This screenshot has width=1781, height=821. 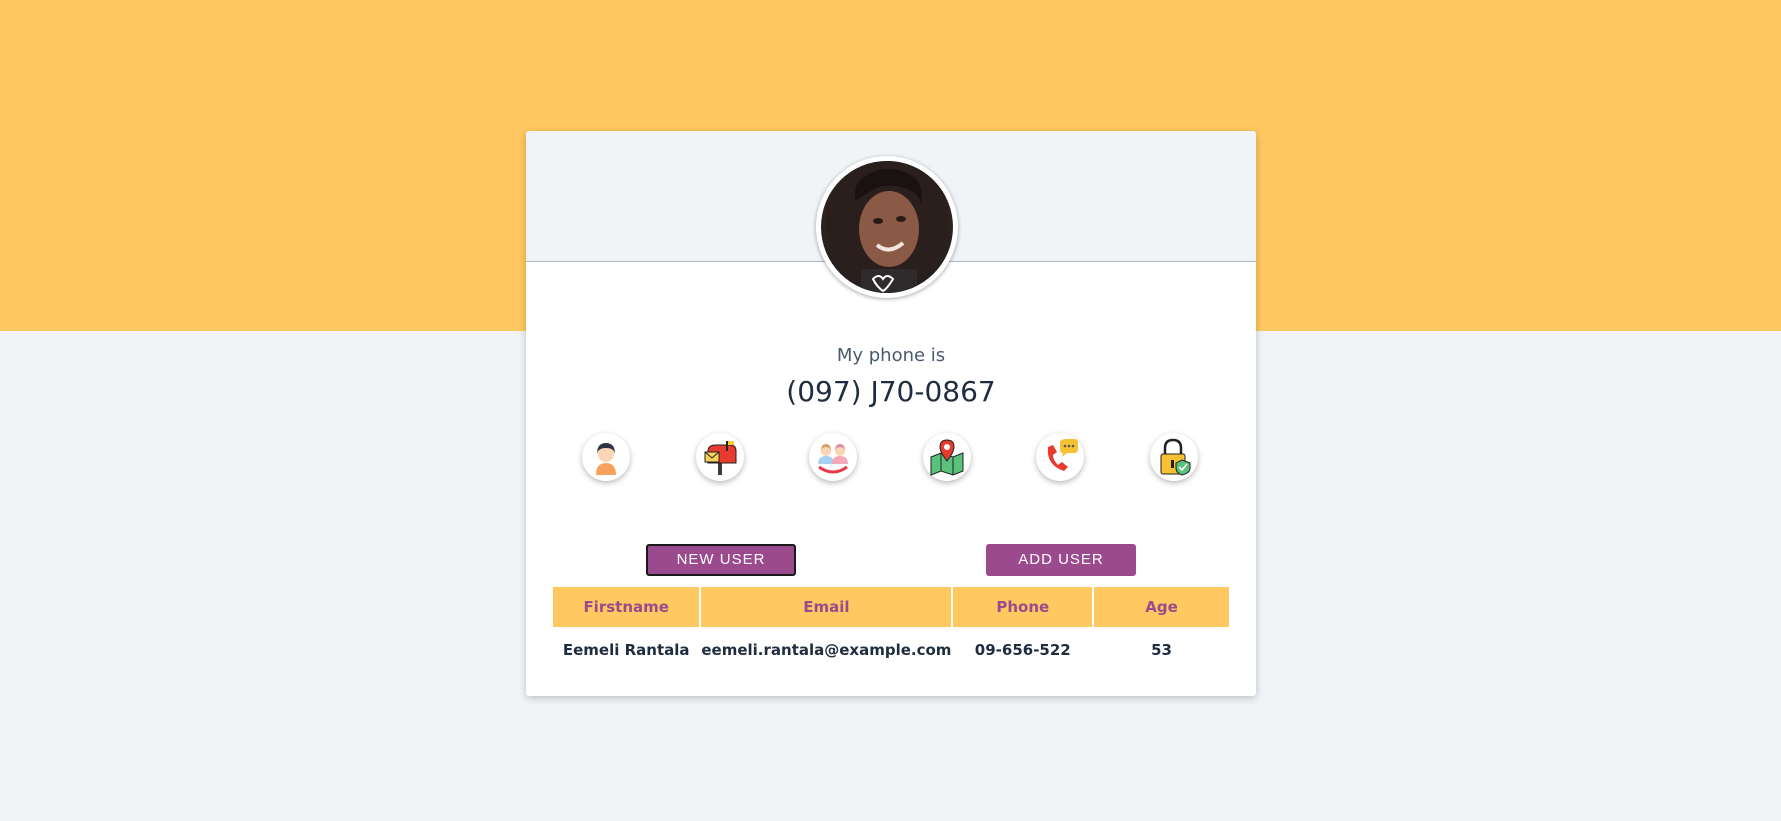 I want to click on table-header-row: Firstname Email Phone Age, so click(x=891, y=607).